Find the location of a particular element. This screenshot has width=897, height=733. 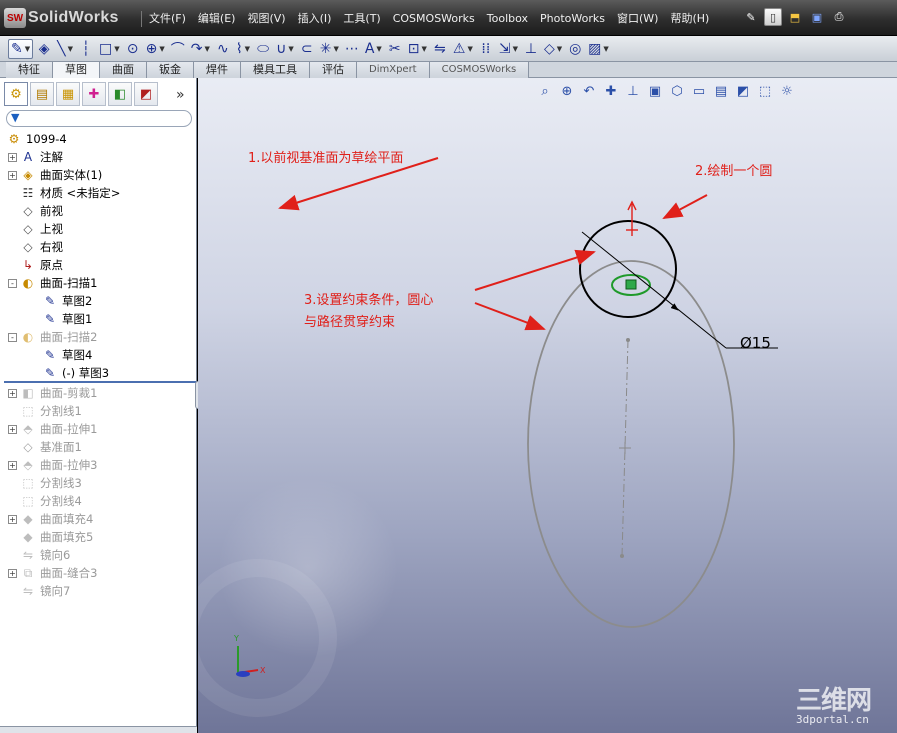

smart-dimension-icon: ◈ is located at coordinates (44, 49).